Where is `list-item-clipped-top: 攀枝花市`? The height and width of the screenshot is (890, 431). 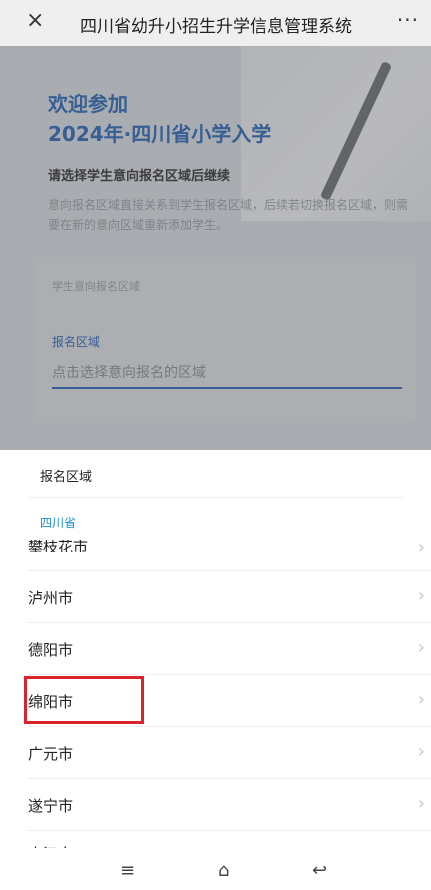 list-item-clipped-top: 攀枝花市 is located at coordinates (98, 546).